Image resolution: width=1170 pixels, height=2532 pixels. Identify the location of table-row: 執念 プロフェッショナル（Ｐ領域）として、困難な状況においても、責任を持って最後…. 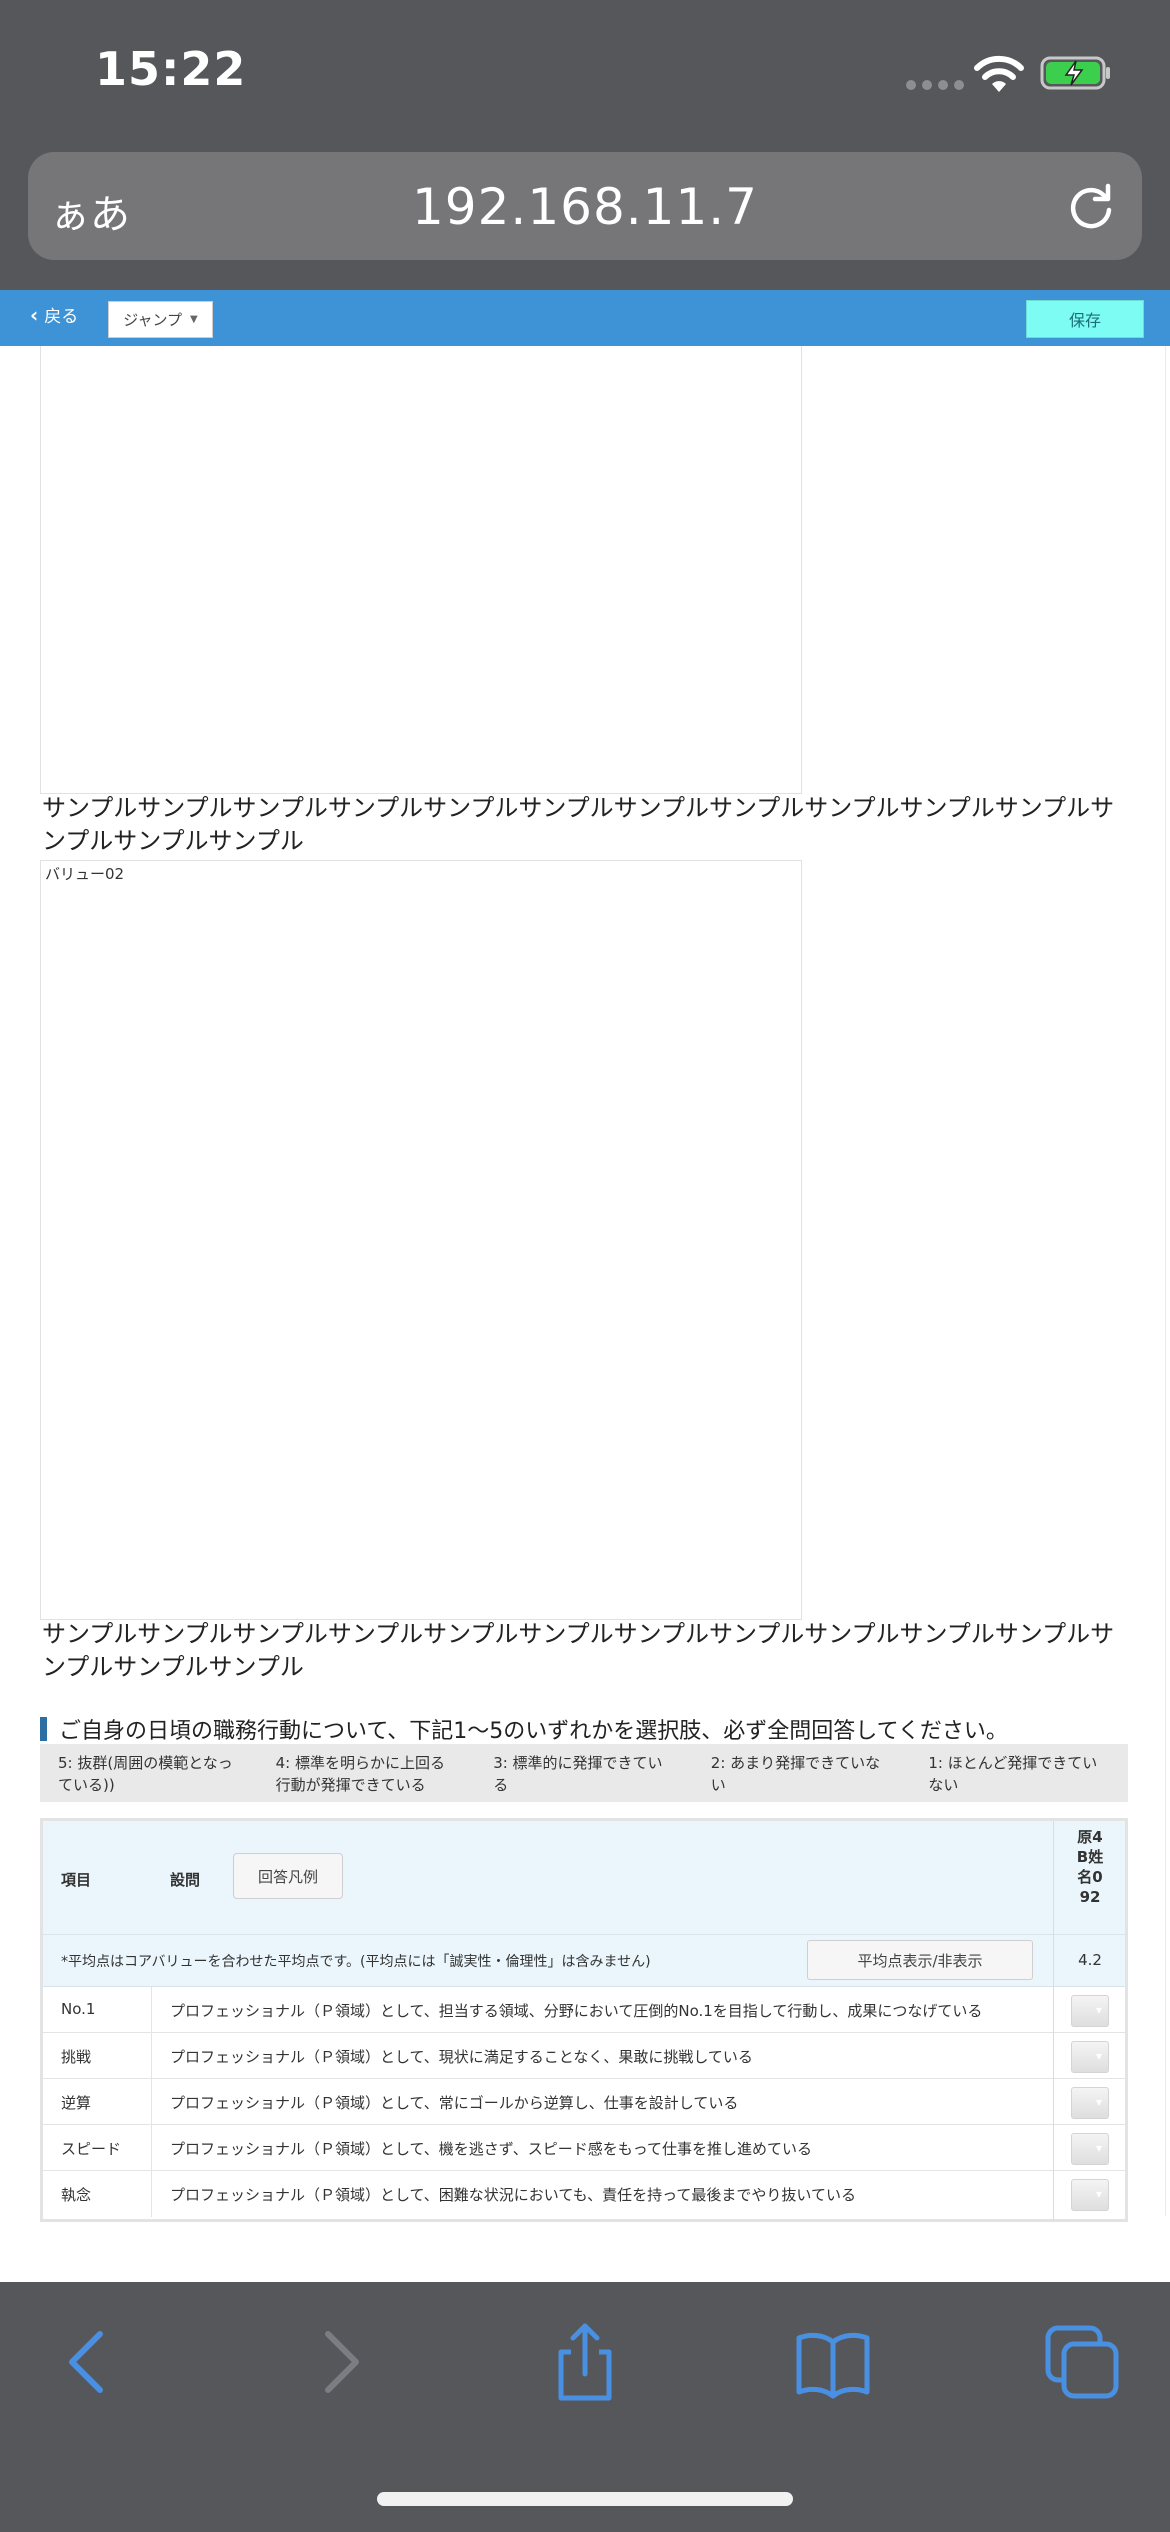
(584, 2194).